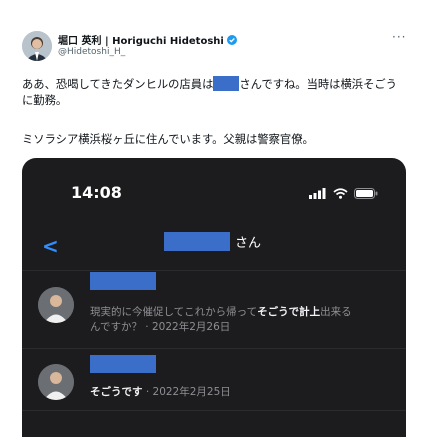 The width and height of the screenshot is (437, 437). I want to click on wifi-icon, so click(340, 193).